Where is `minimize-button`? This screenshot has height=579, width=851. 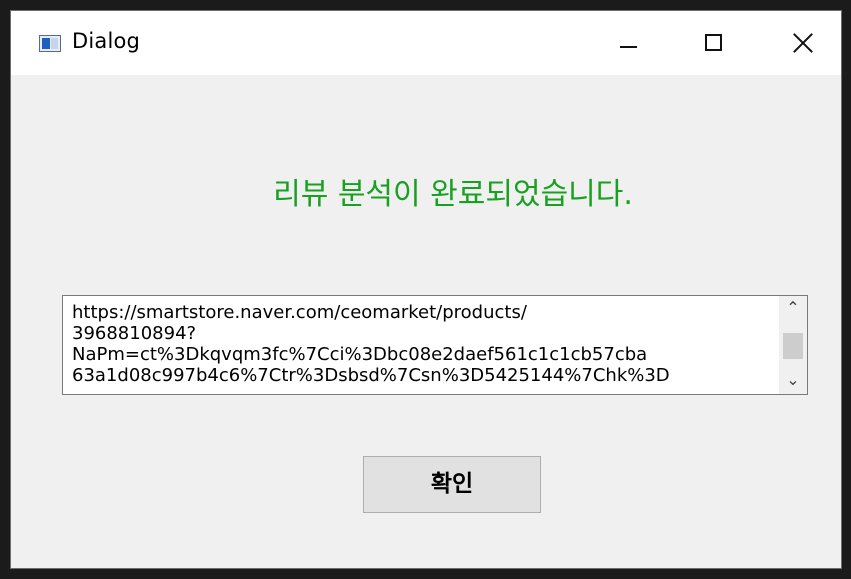
minimize-button is located at coordinates (631, 43).